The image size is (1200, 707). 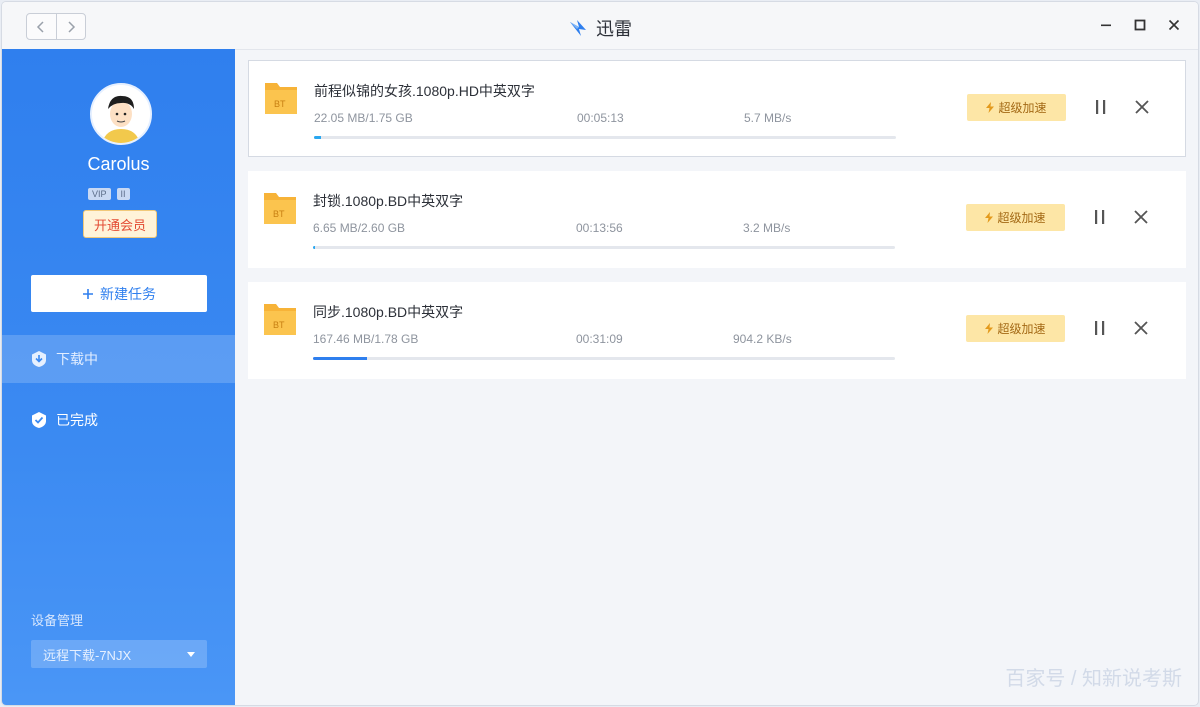 What do you see at coordinates (424, 91) in the screenshot?
I see `task-name: 前程似锦的女孩.1080p.HD中英双字` at bounding box center [424, 91].